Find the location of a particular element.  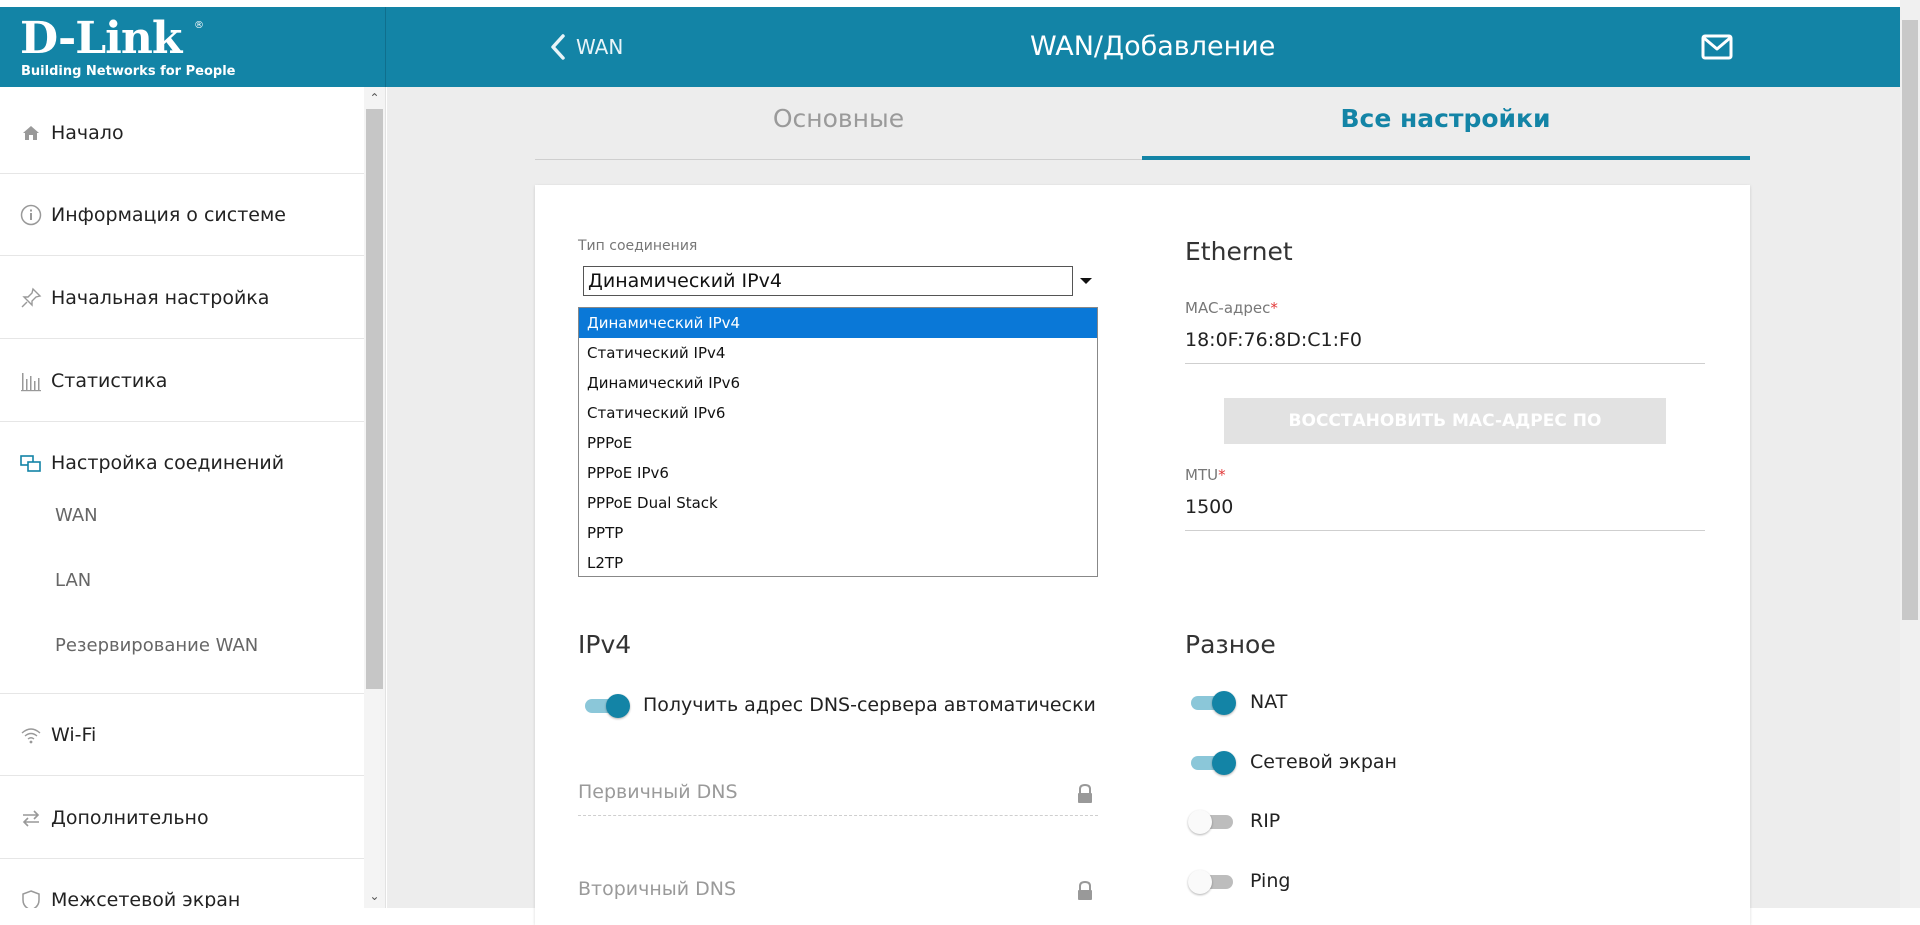

active-tab-indicator is located at coordinates (1446, 158).